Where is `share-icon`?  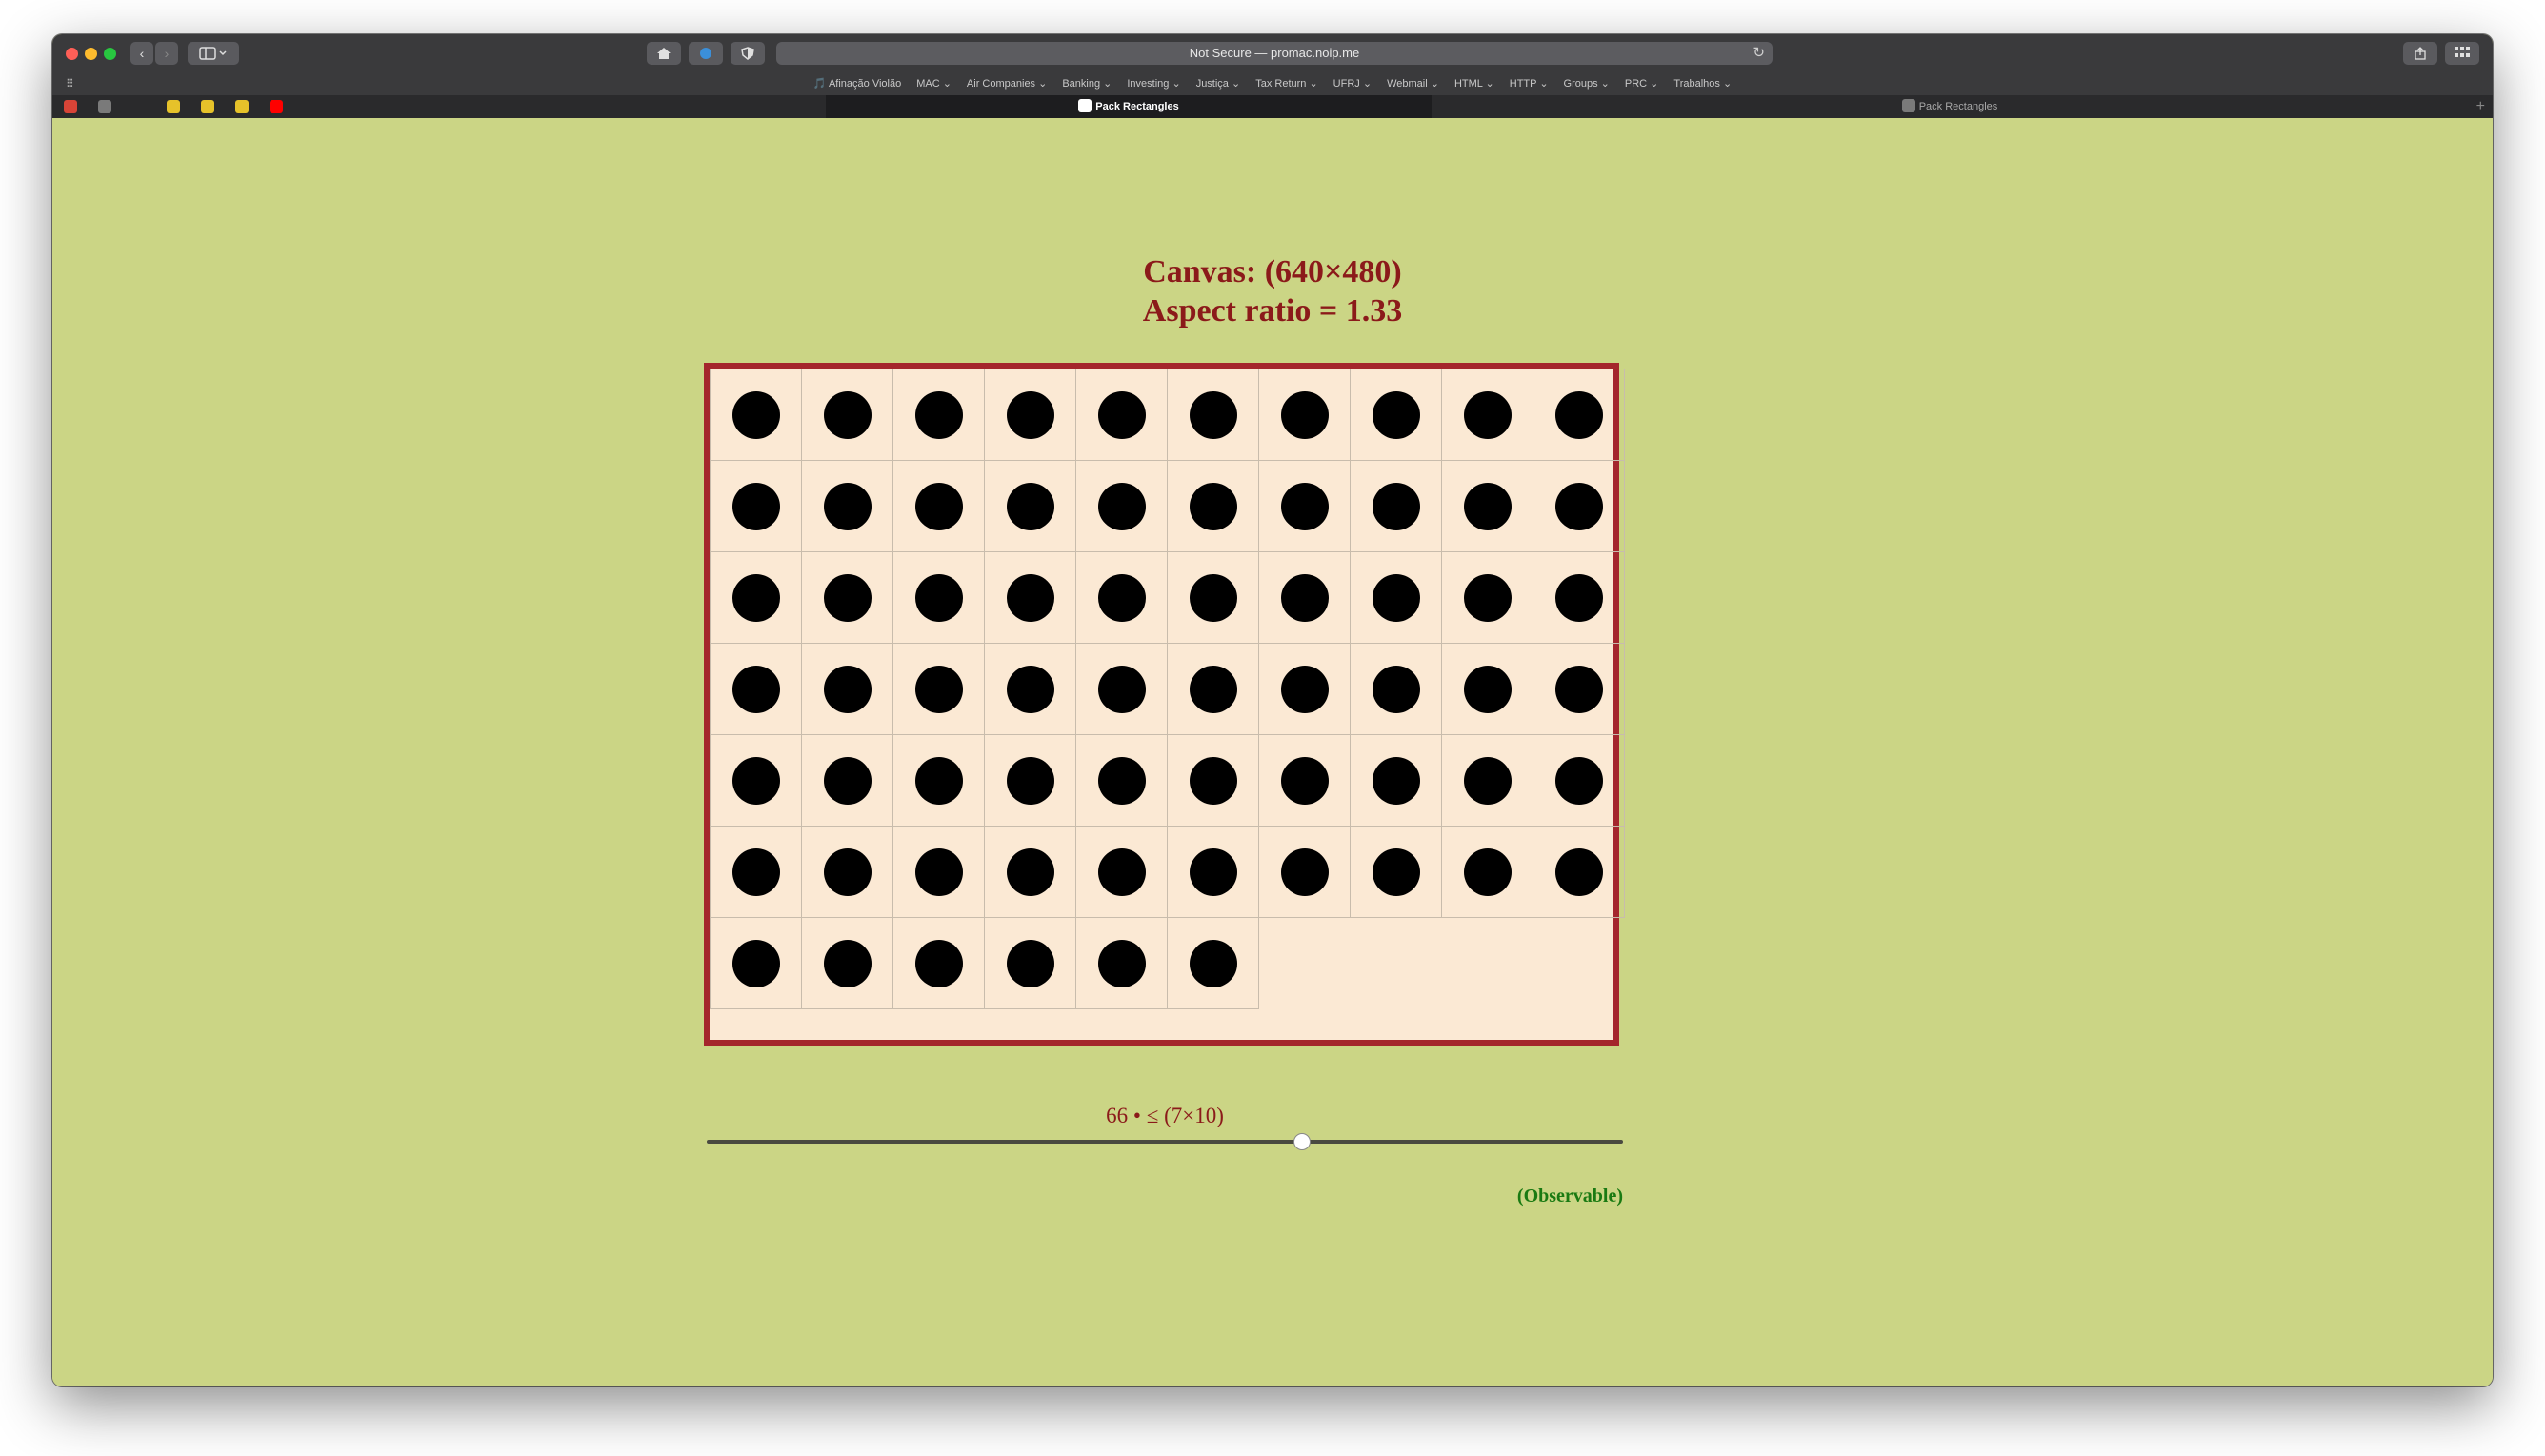
share-icon is located at coordinates (2420, 54).